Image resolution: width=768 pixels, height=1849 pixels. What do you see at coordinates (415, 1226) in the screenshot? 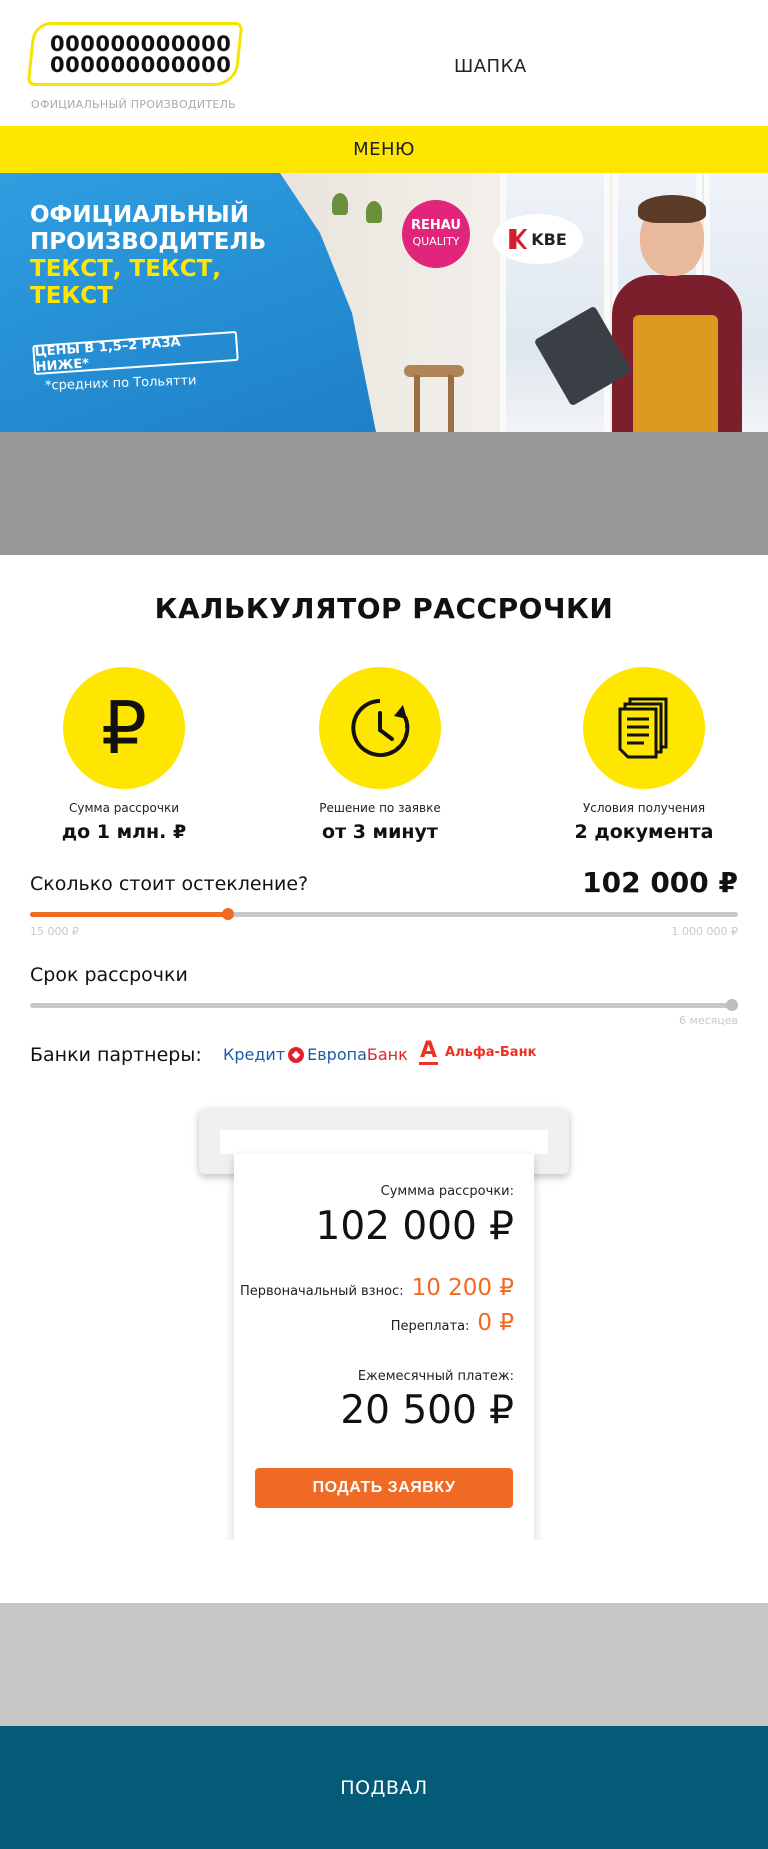
I see `receipt-sum-value: 102 000 ₽` at bounding box center [415, 1226].